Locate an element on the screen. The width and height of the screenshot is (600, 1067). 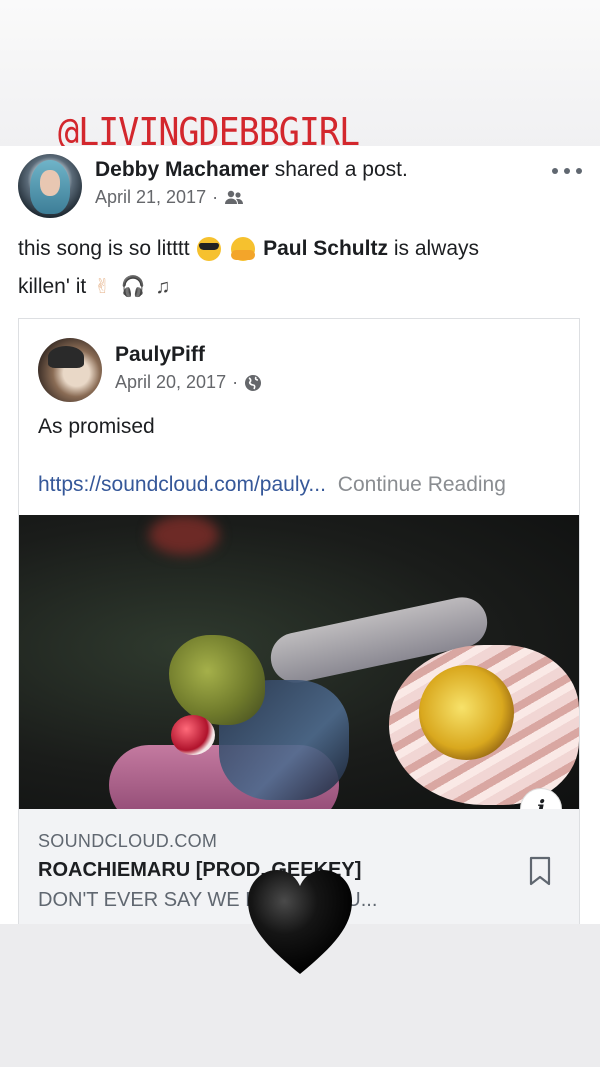
post-header: Debby Machamer shared a post. is located at coordinates (251, 170).